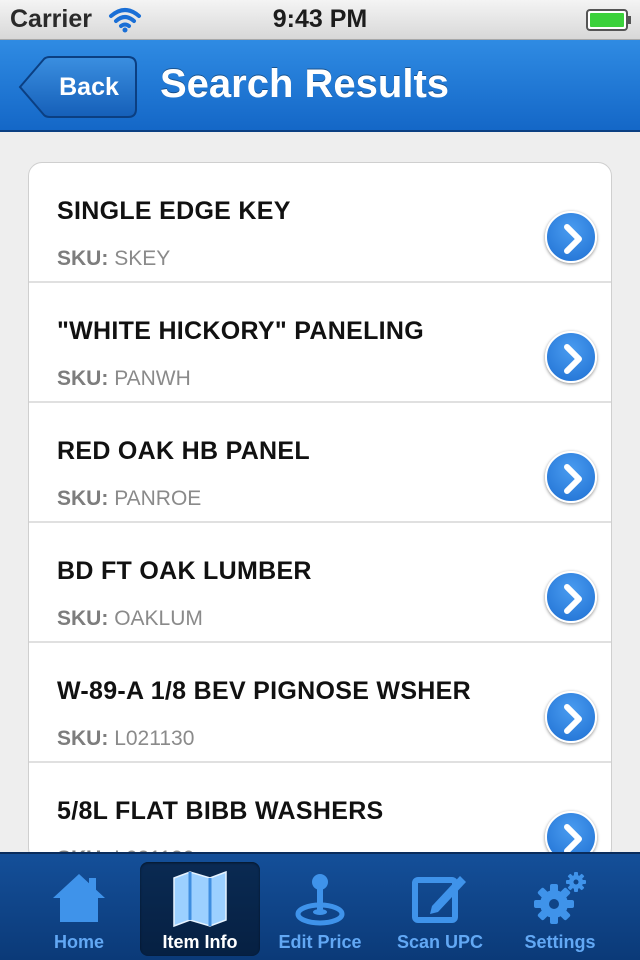  I want to click on tab-edit-price: Edit Price, so click(320, 909).